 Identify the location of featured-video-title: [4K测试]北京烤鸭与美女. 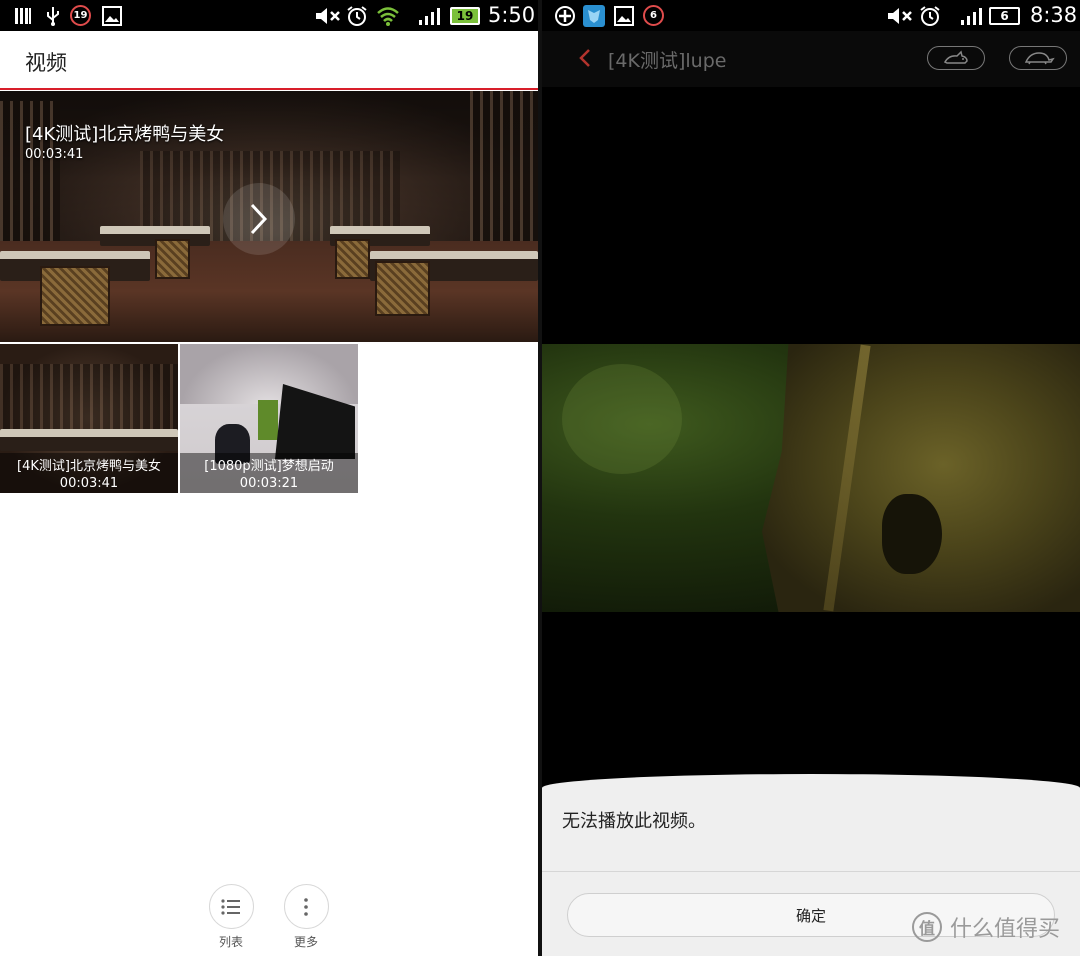
(125, 134).